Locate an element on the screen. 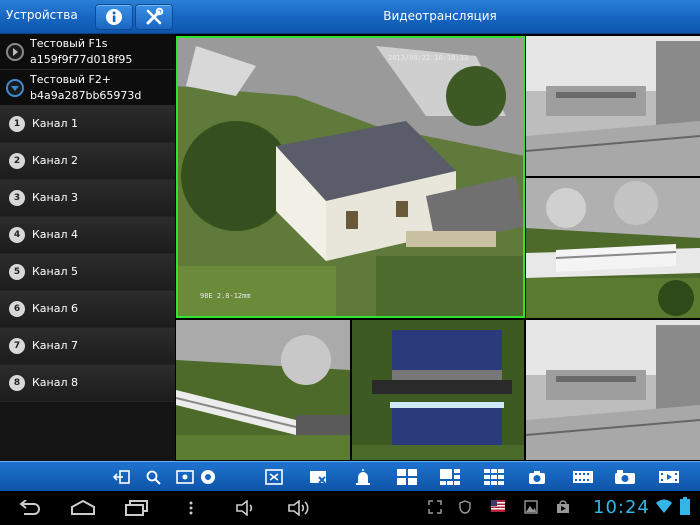  channel-label: Канал 3 is located at coordinates (55, 197).